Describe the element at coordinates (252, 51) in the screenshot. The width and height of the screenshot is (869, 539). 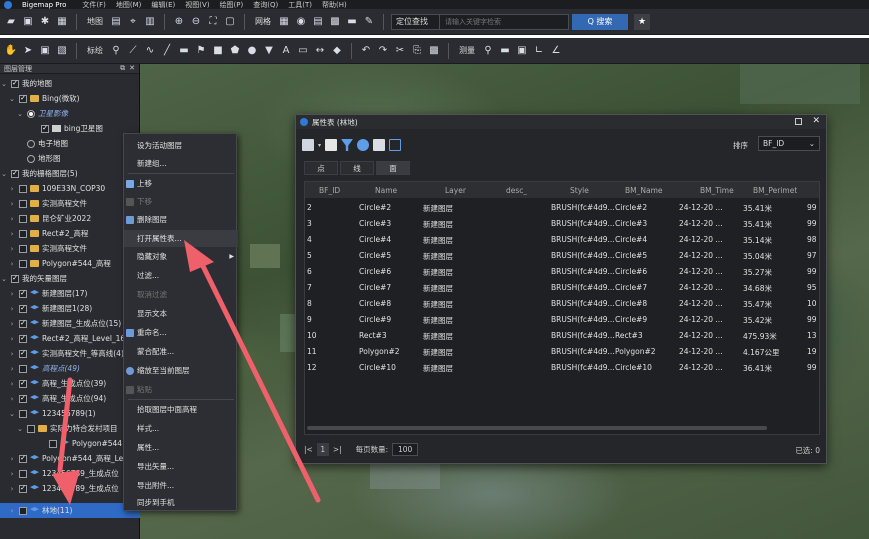
I see `circle-icon: ●` at that location.